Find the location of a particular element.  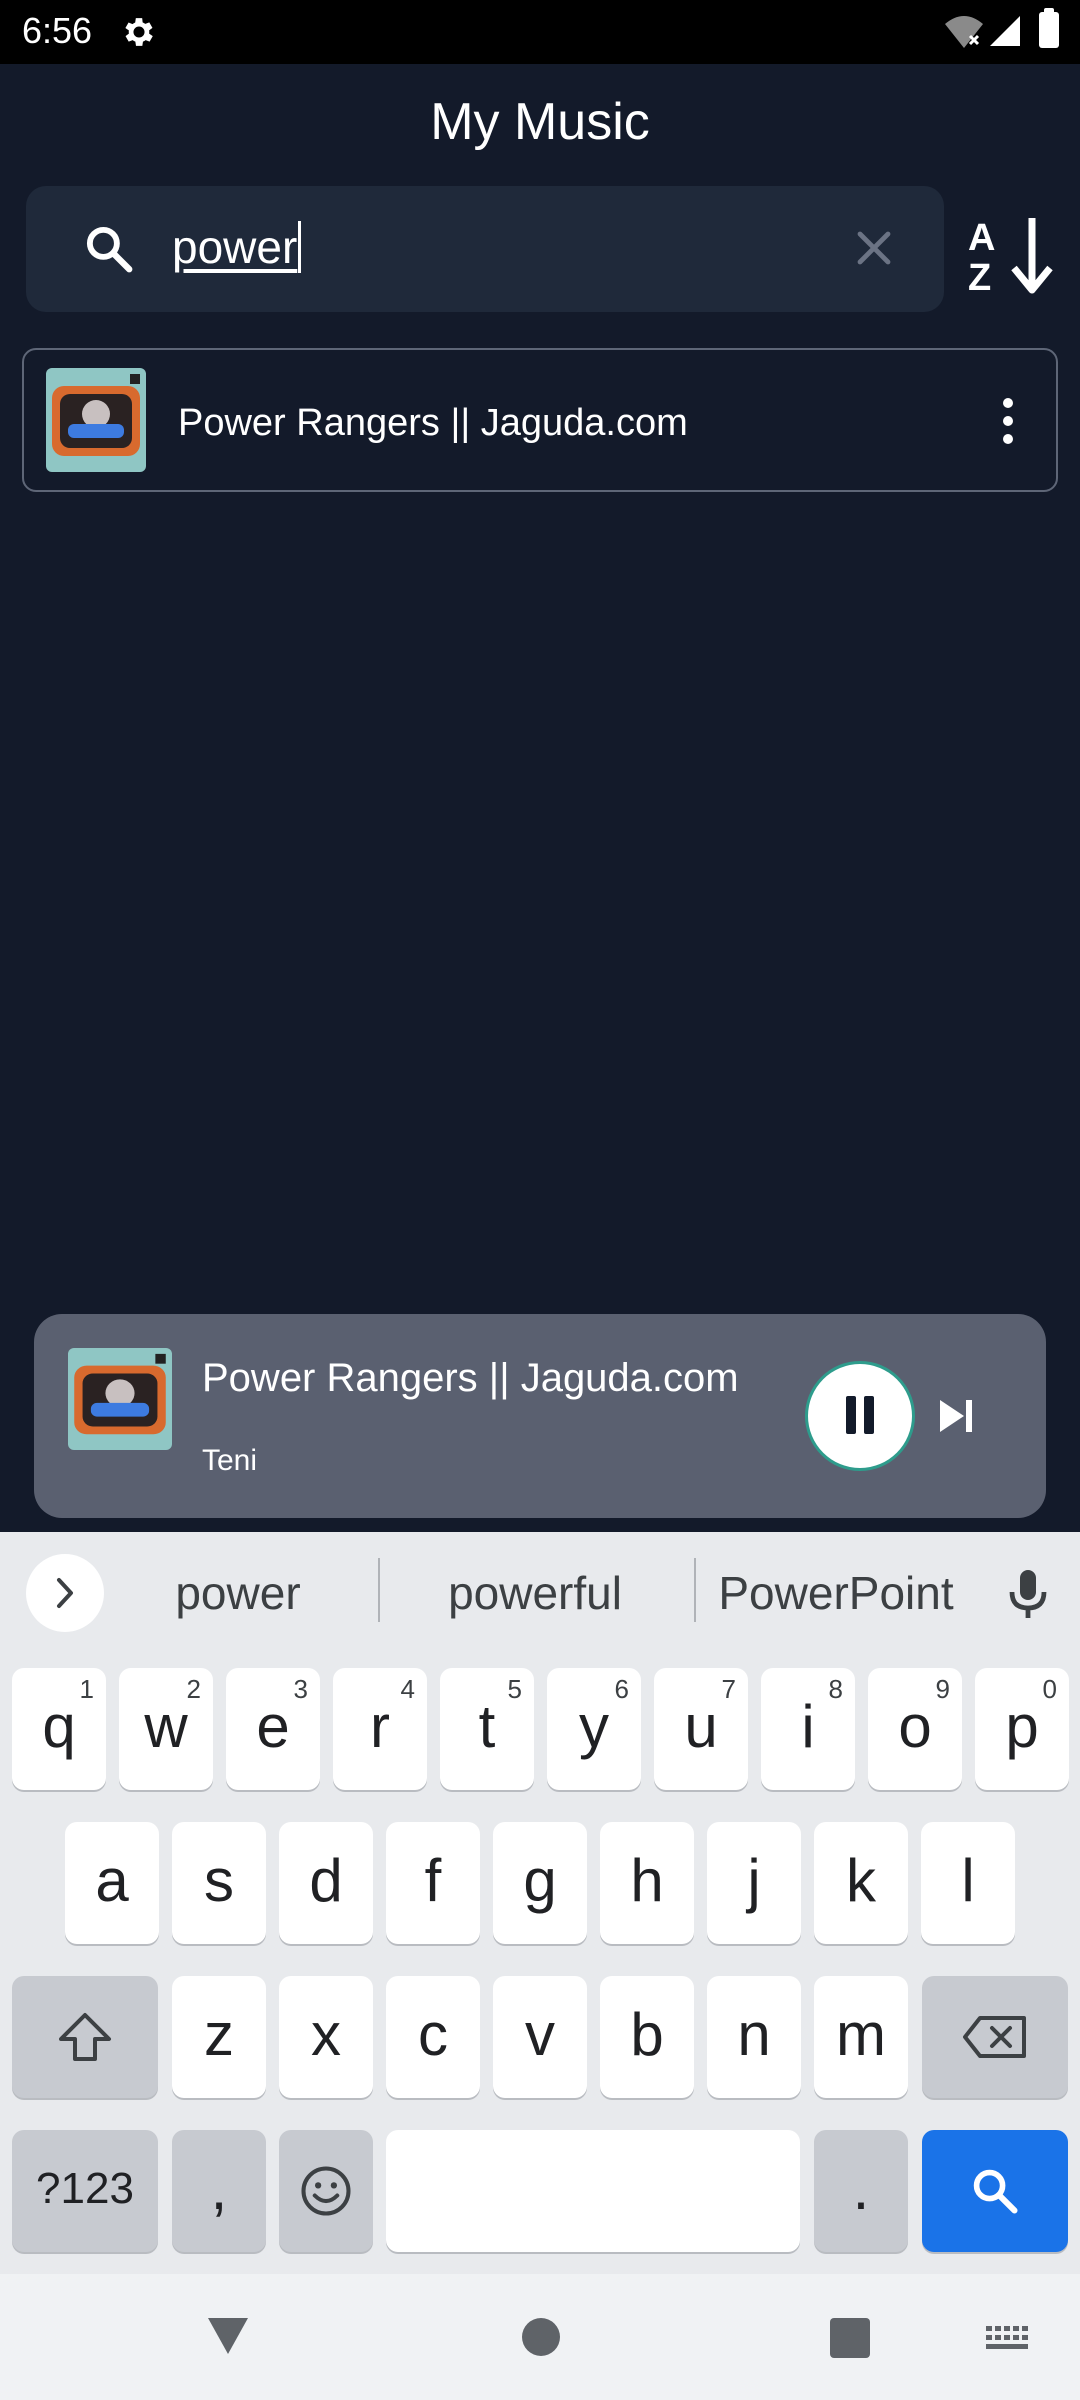

key-u: u7 is located at coordinates (701, 1729).